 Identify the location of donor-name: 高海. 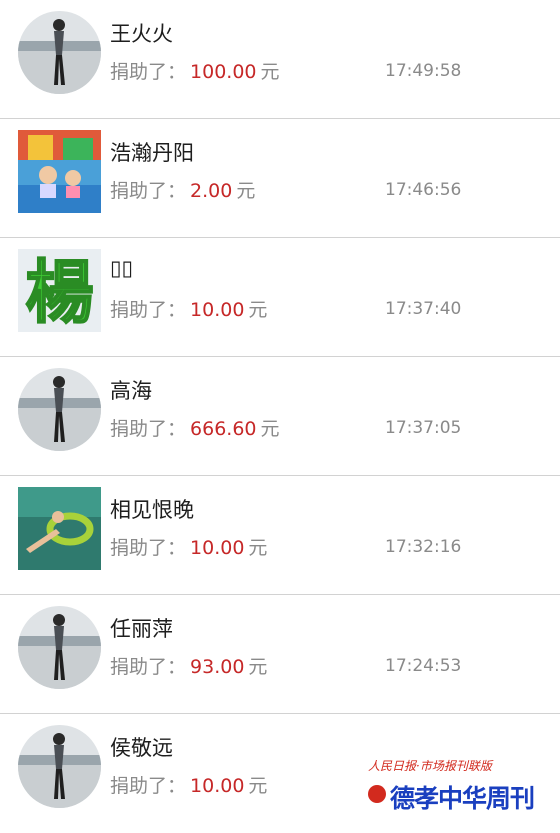
(131, 391).